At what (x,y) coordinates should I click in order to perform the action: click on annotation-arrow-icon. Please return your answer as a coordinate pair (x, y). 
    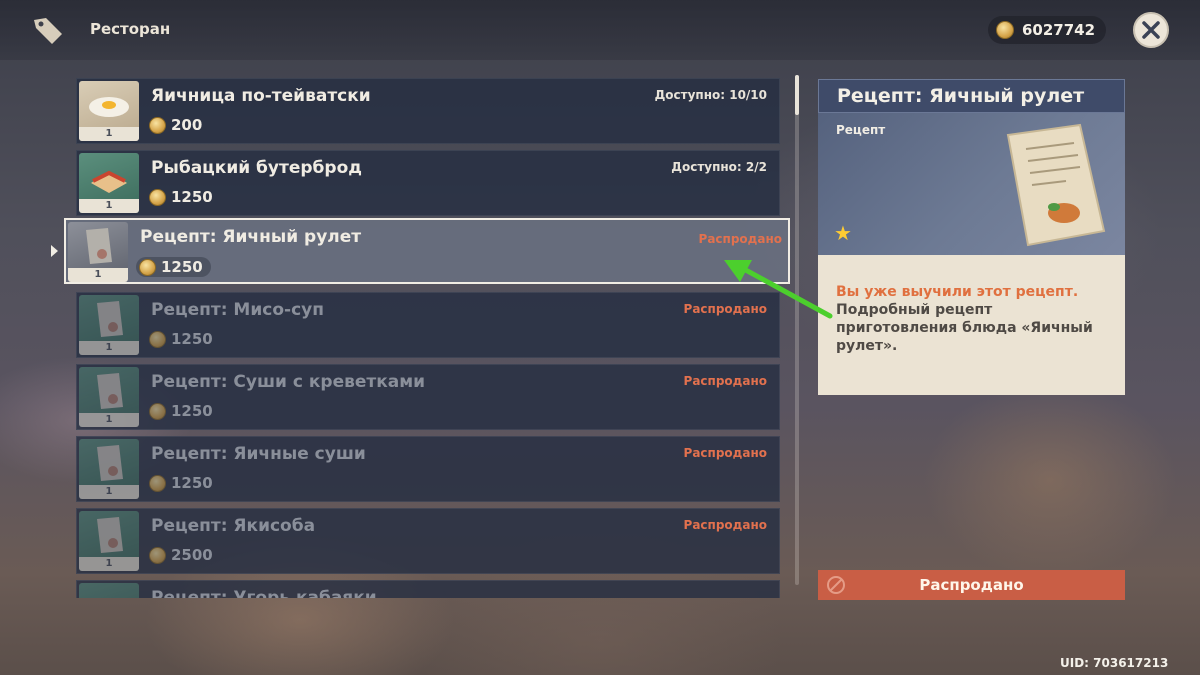
    Looking at the image, I should click on (778, 289).